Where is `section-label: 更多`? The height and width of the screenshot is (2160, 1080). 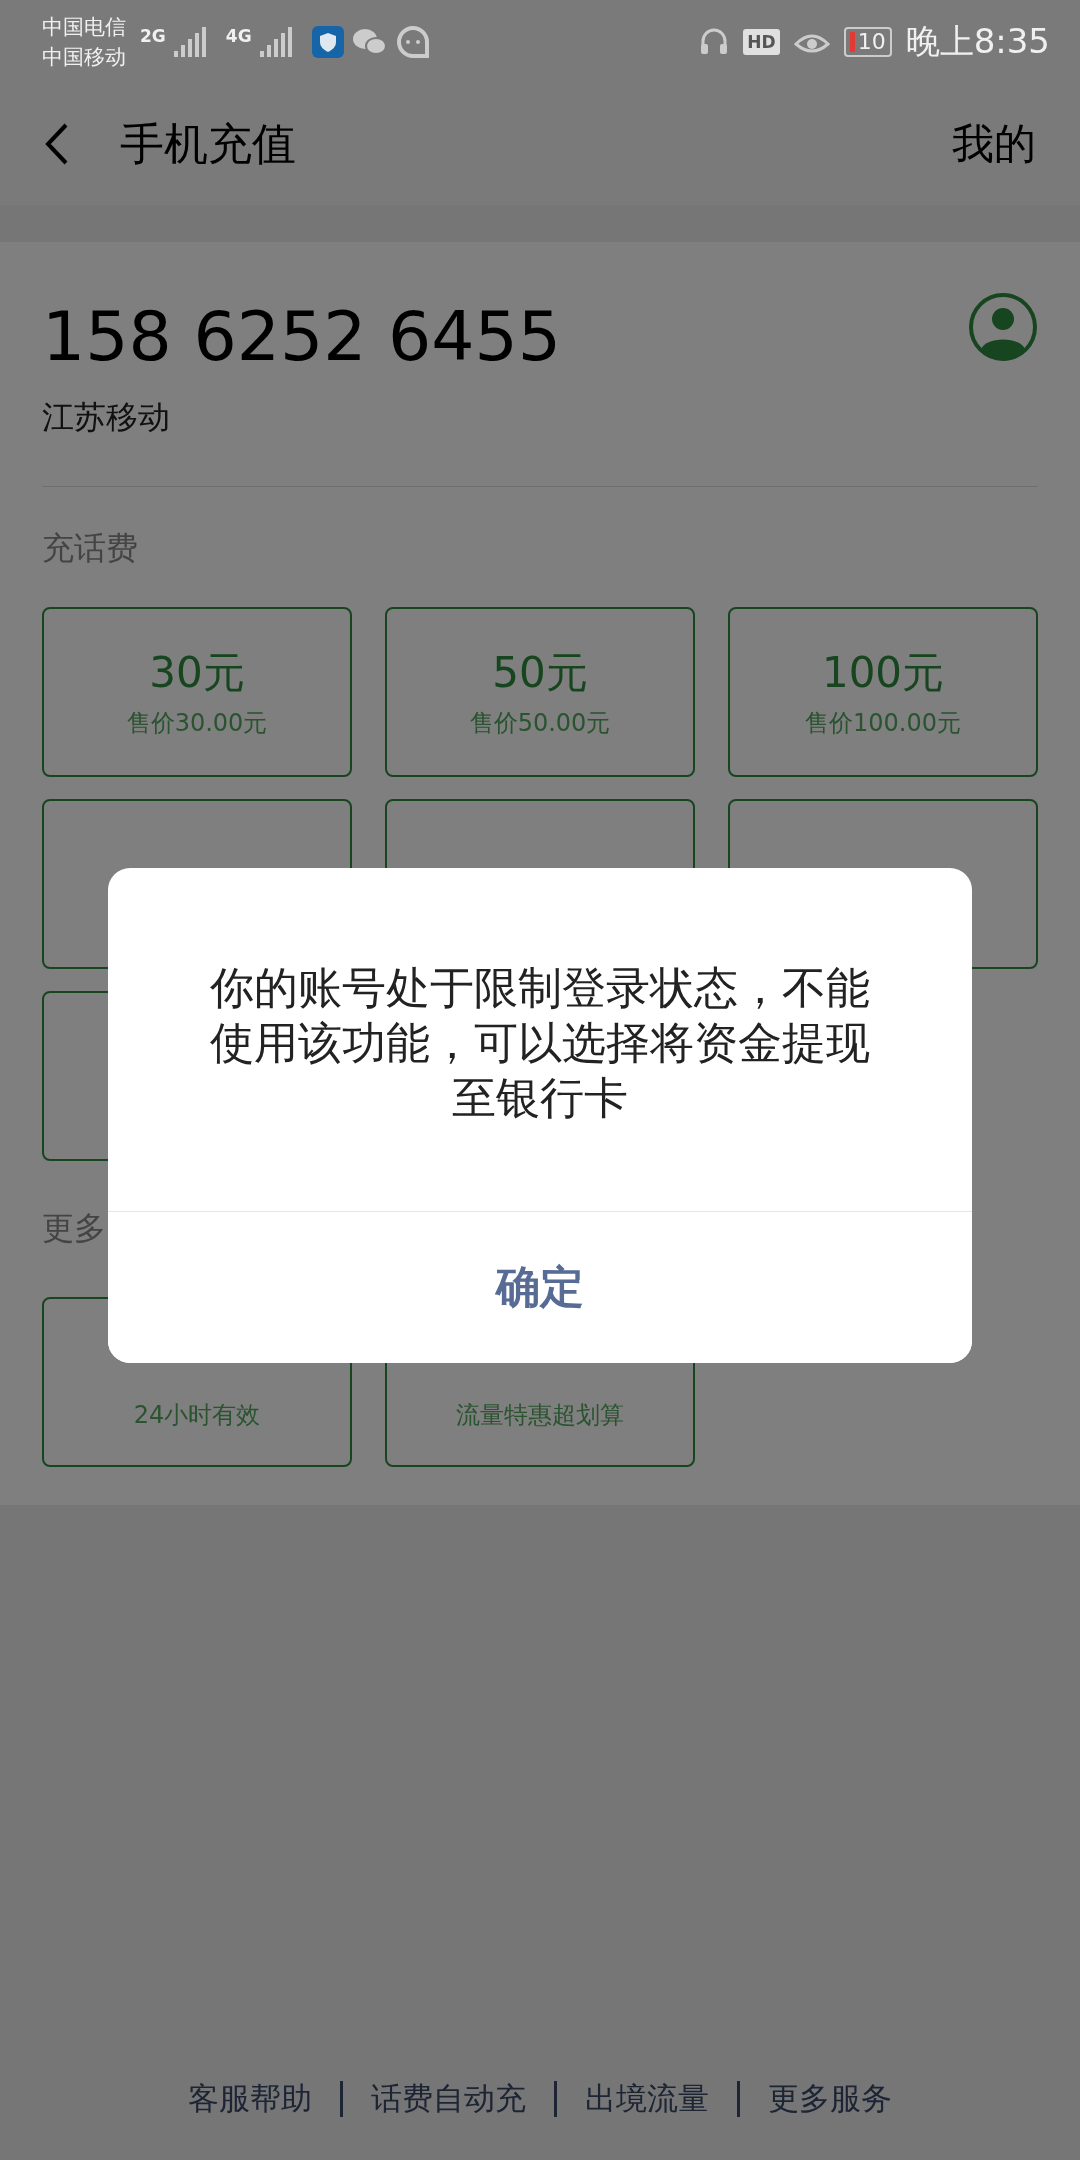
section-label: 更多 is located at coordinates (74, 1228).